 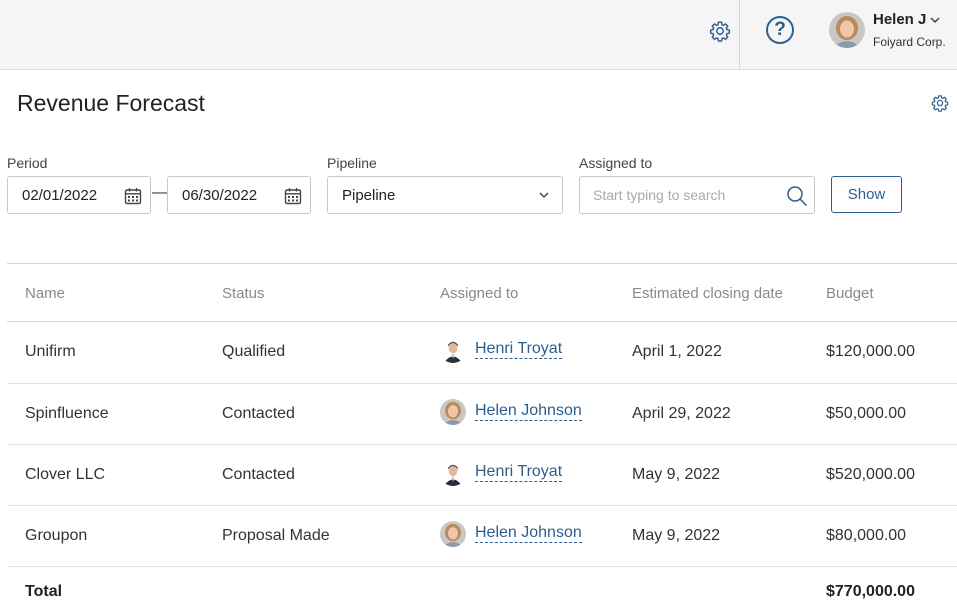 I want to click on period-label: Period, so click(x=27, y=163).